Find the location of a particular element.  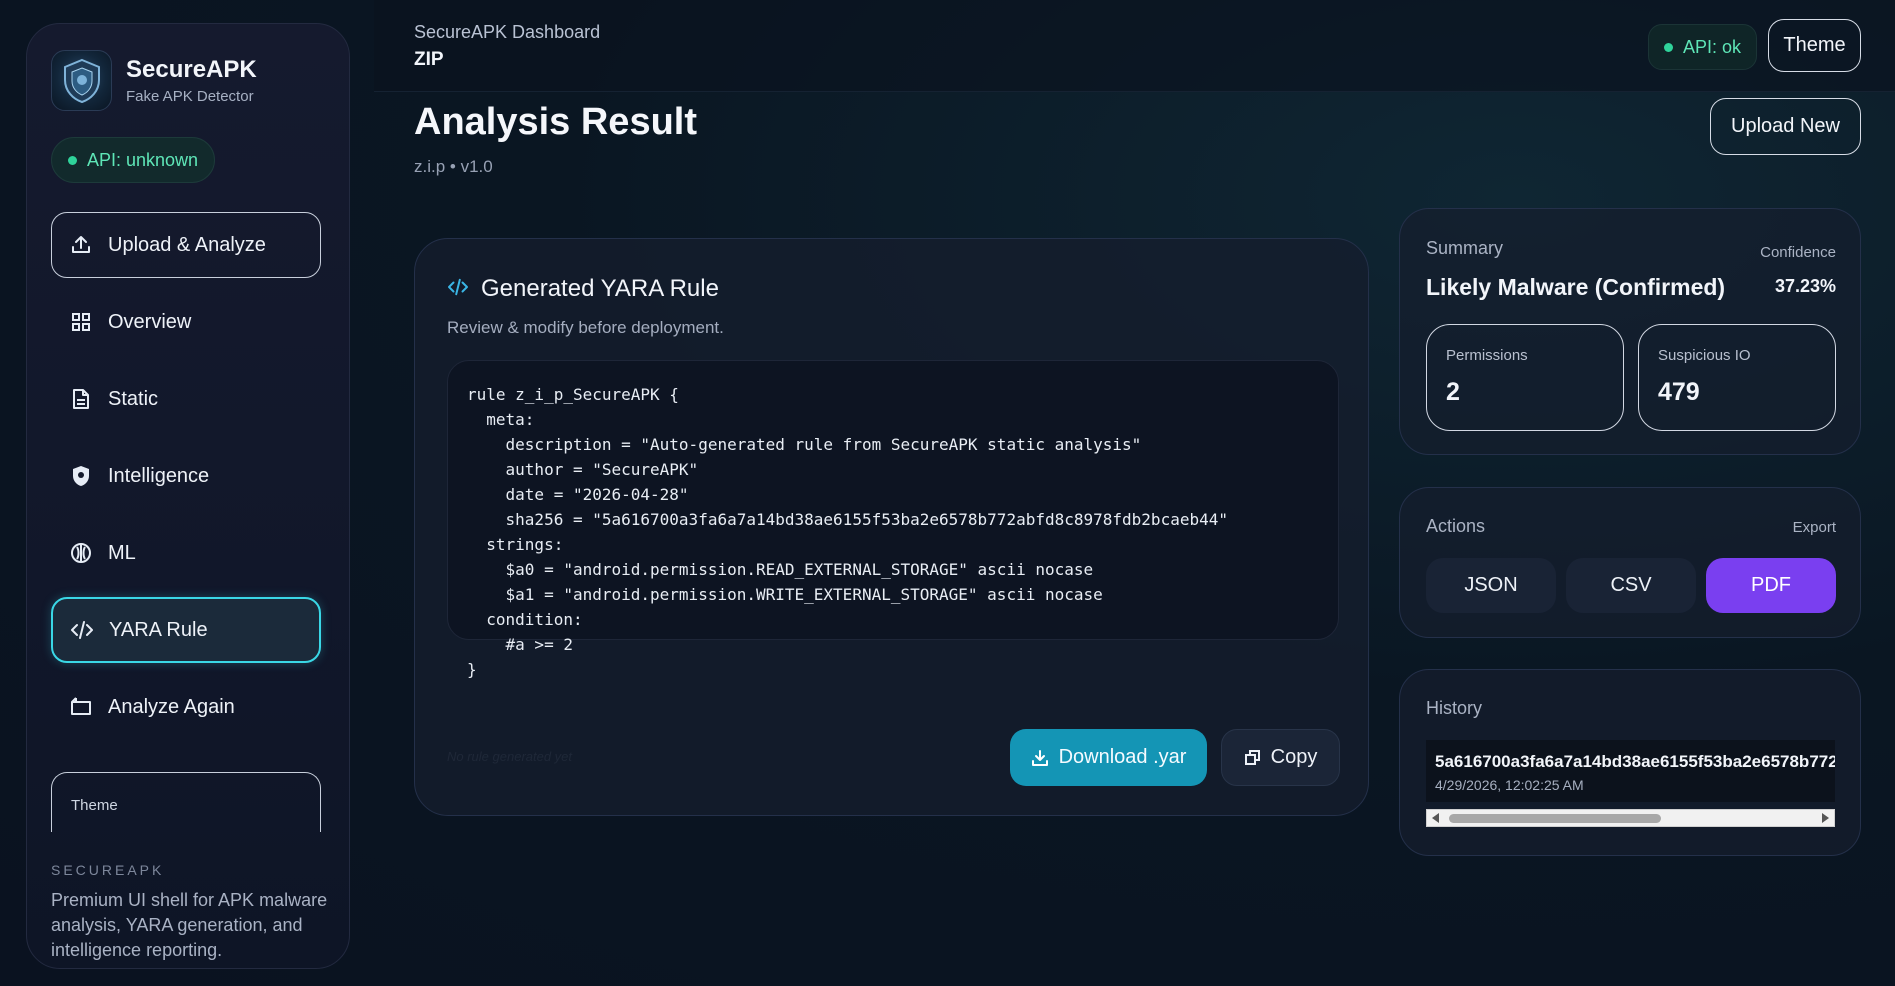

confidence-value: 37.23% is located at coordinates (1805, 286).